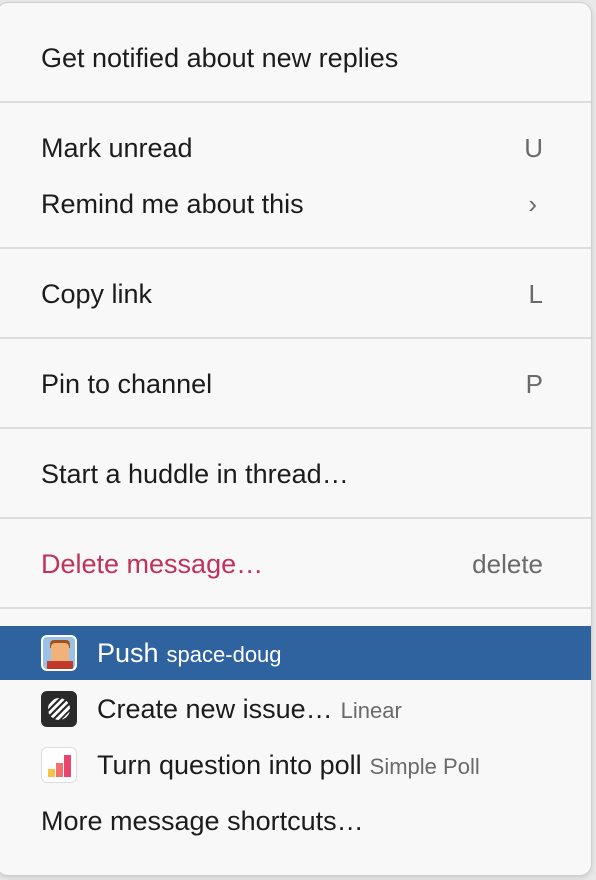  Describe the element at coordinates (295, 384) in the screenshot. I see `menu-item-pin-to-channel: Pin to channel P` at that location.